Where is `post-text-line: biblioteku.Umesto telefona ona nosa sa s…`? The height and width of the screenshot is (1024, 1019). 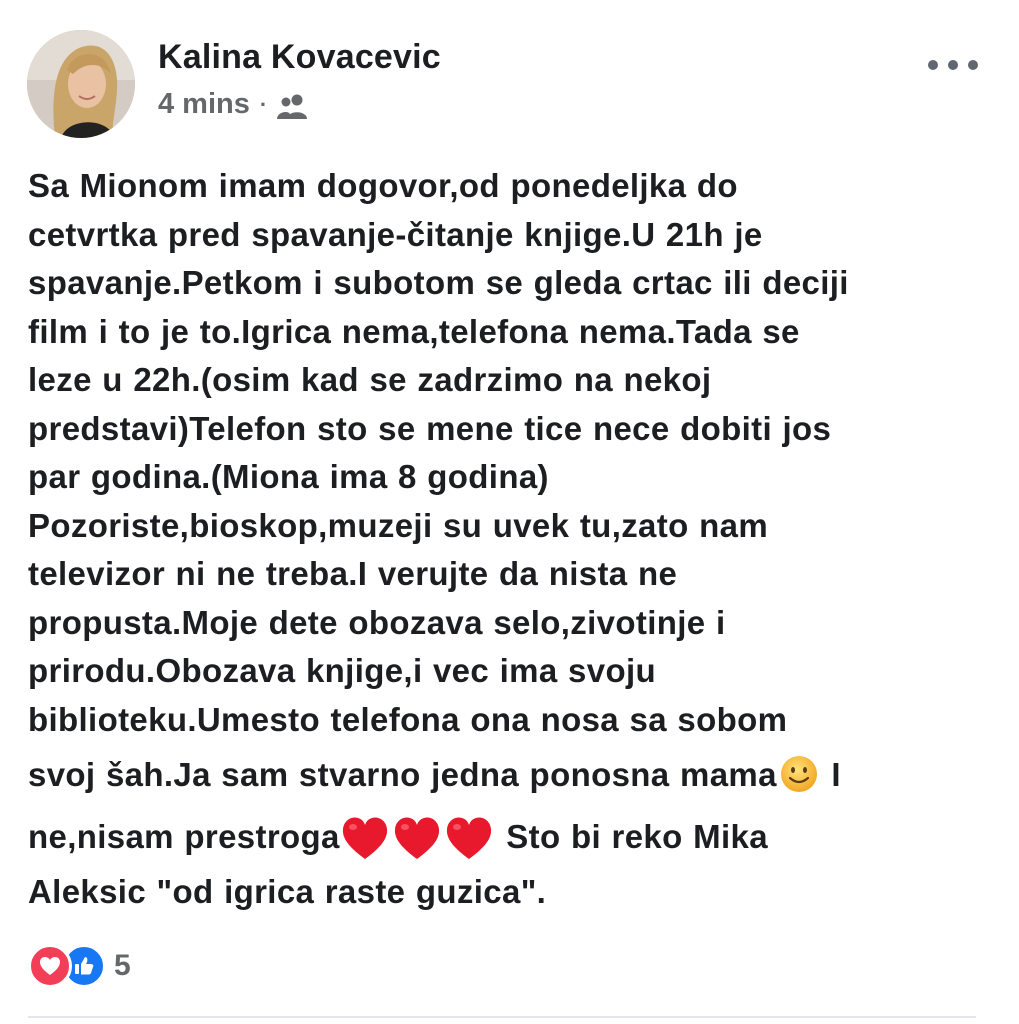
post-text-line: biblioteku.Umesto telefona ona nosa sa s… is located at coordinates (408, 719).